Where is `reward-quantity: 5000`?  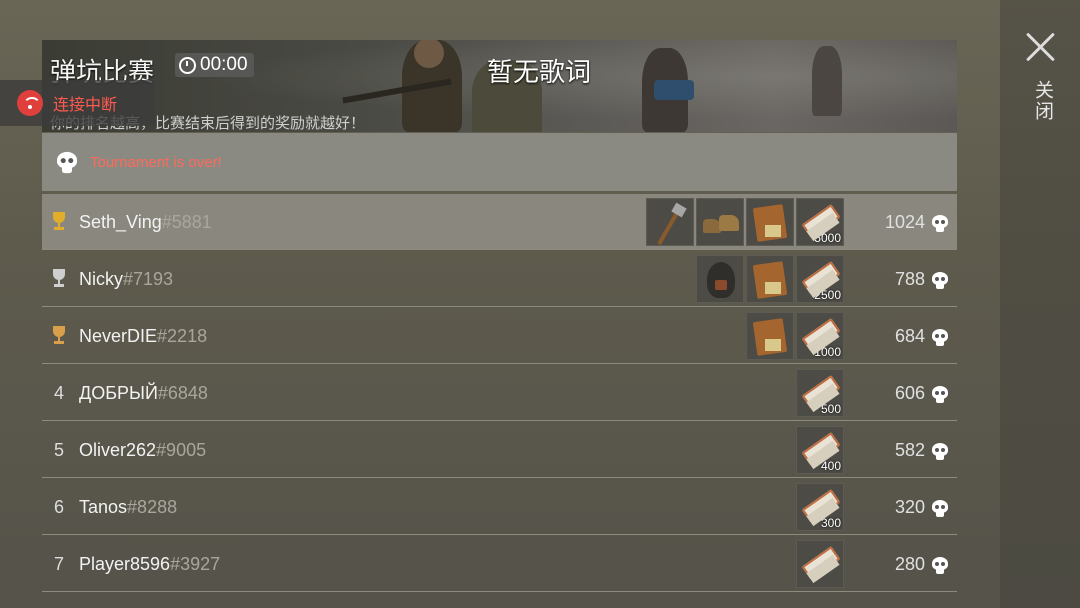 reward-quantity: 5000 is located at coordinates (827, 238).